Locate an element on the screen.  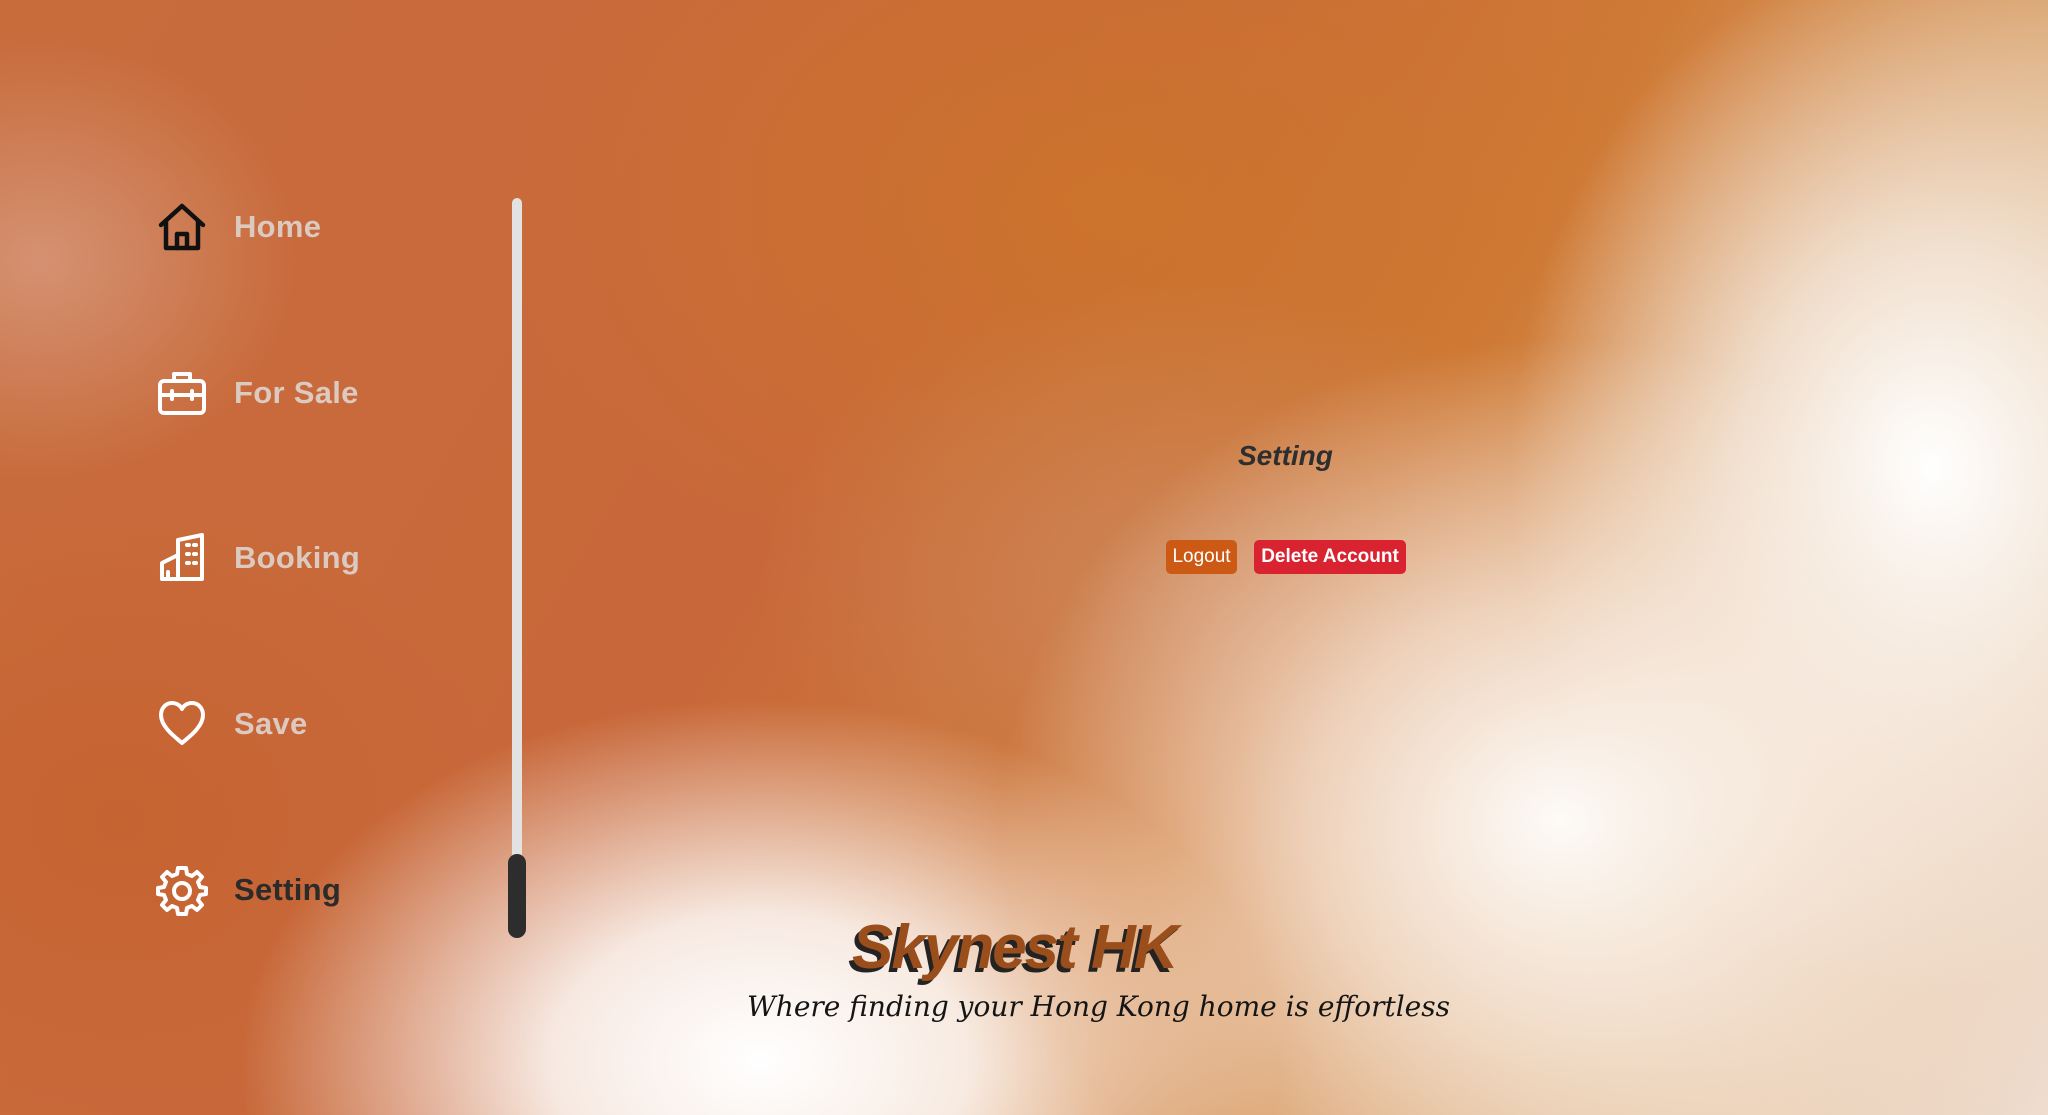
sidebar-item-label: Save is located at coordinates (271, 723).